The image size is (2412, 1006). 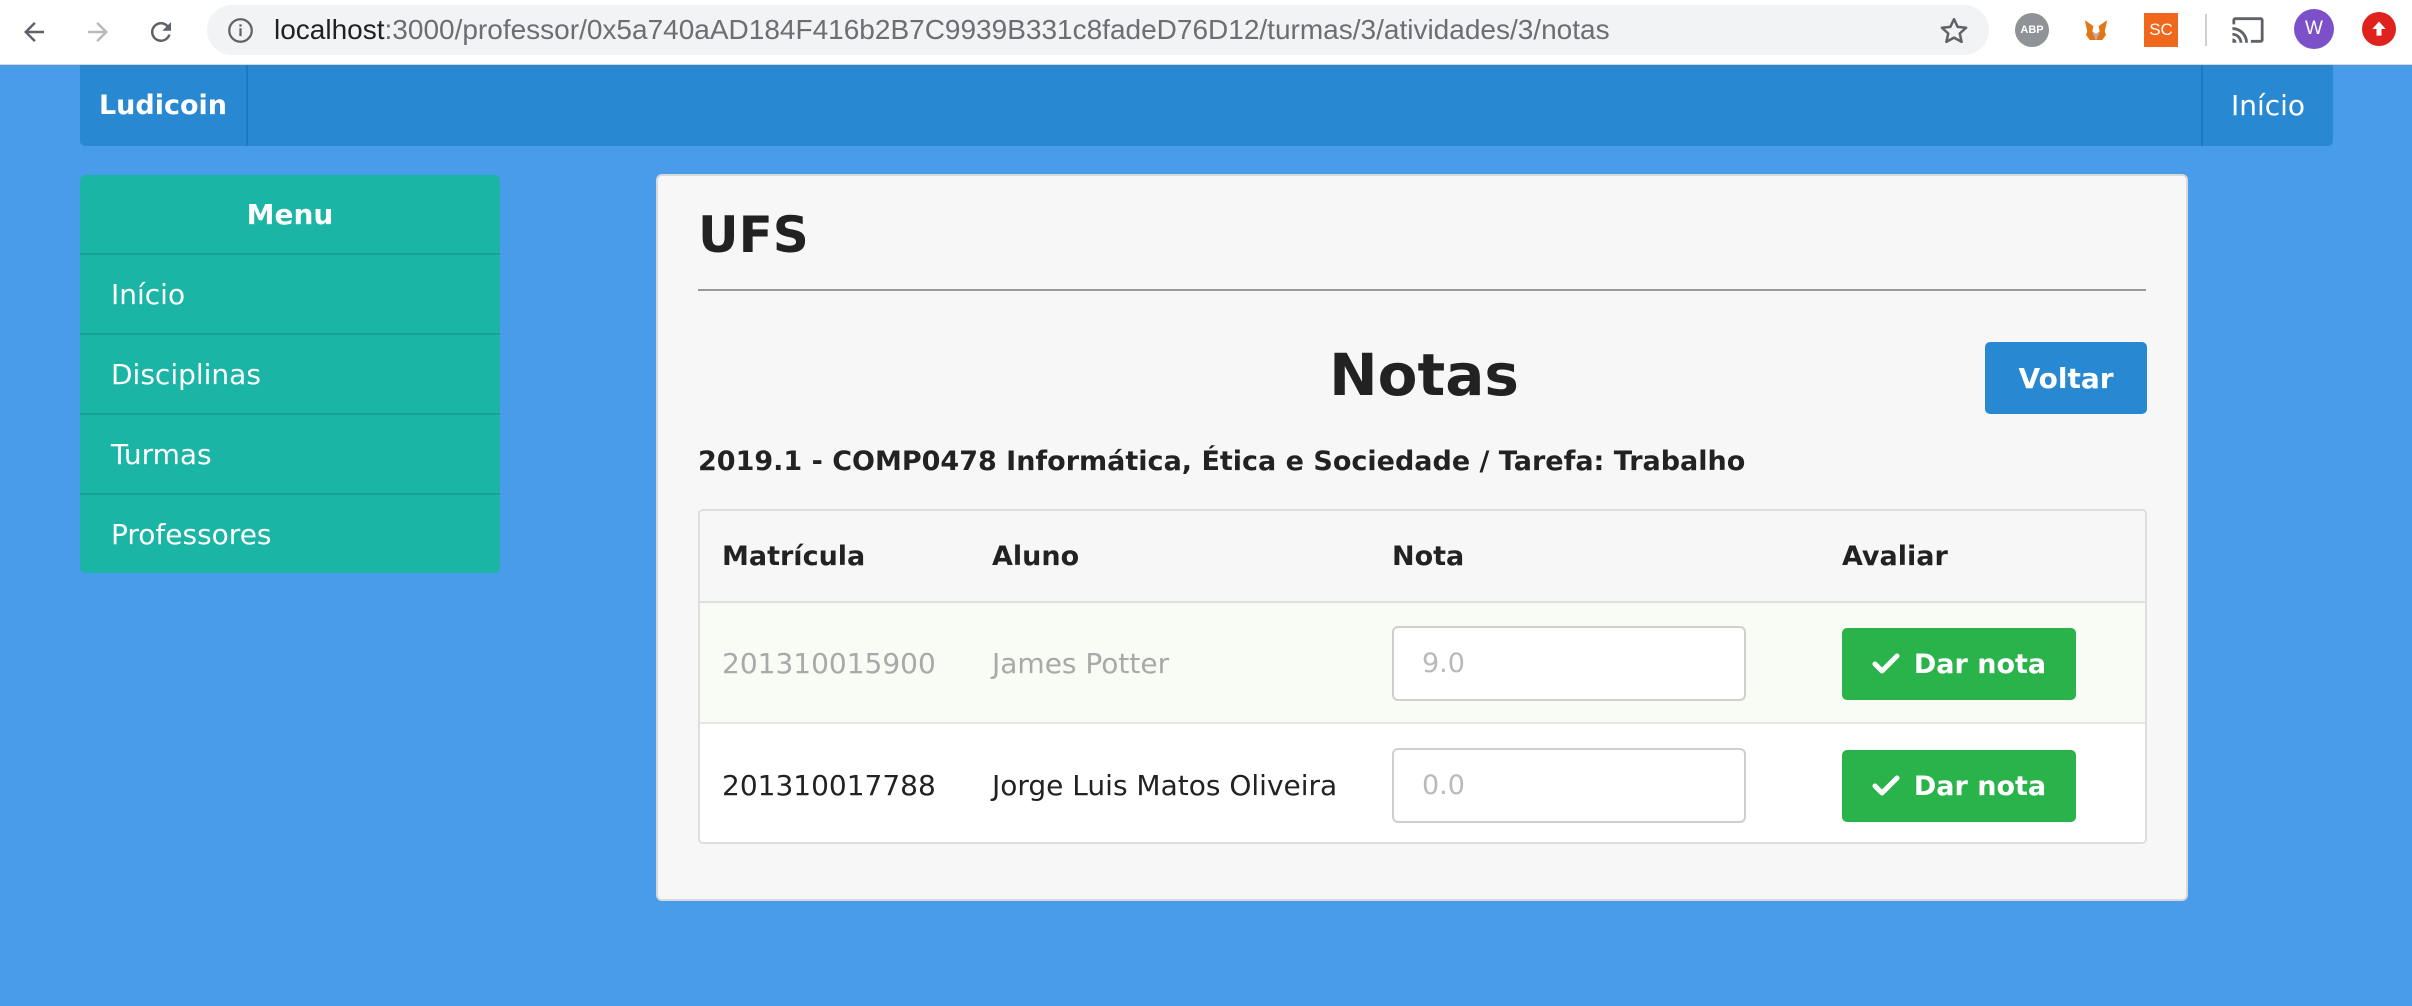 I want to click on table-header: Matrícula Aluno Nota Avaliar, so click(x=1422, y=557).